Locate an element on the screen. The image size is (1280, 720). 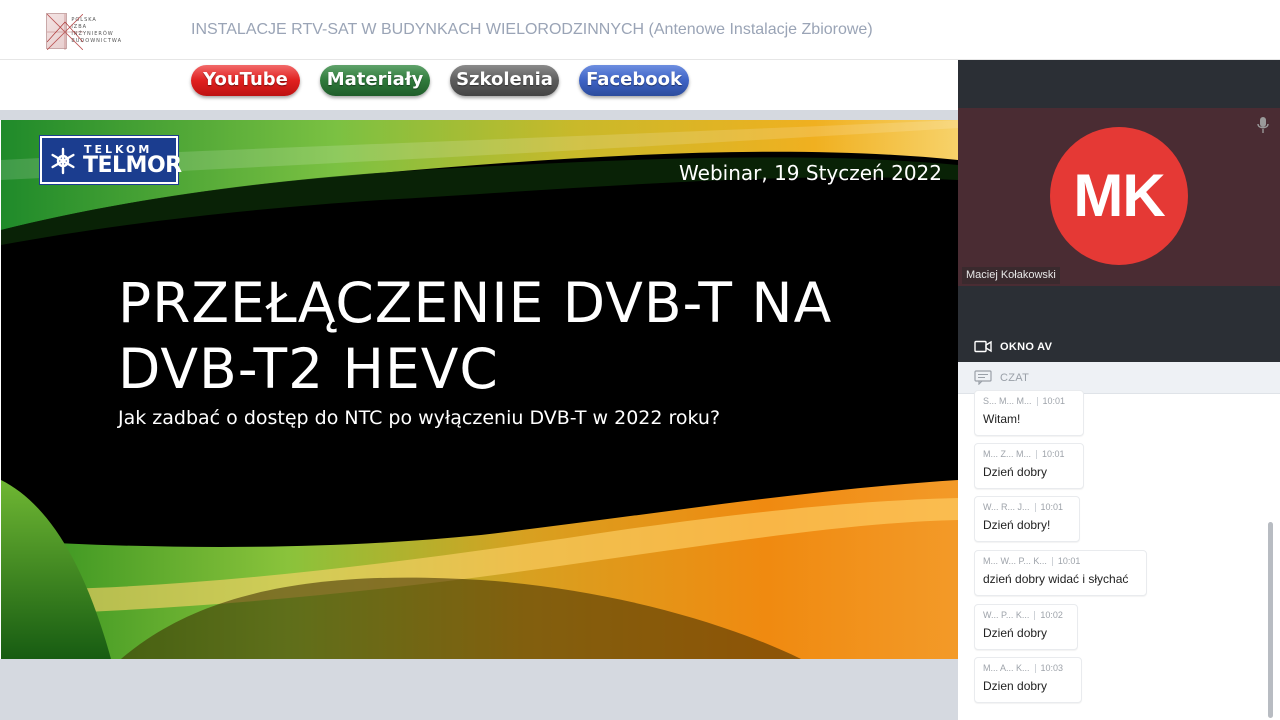
message-time: 10:02 is located at coordinates (1051, 615).